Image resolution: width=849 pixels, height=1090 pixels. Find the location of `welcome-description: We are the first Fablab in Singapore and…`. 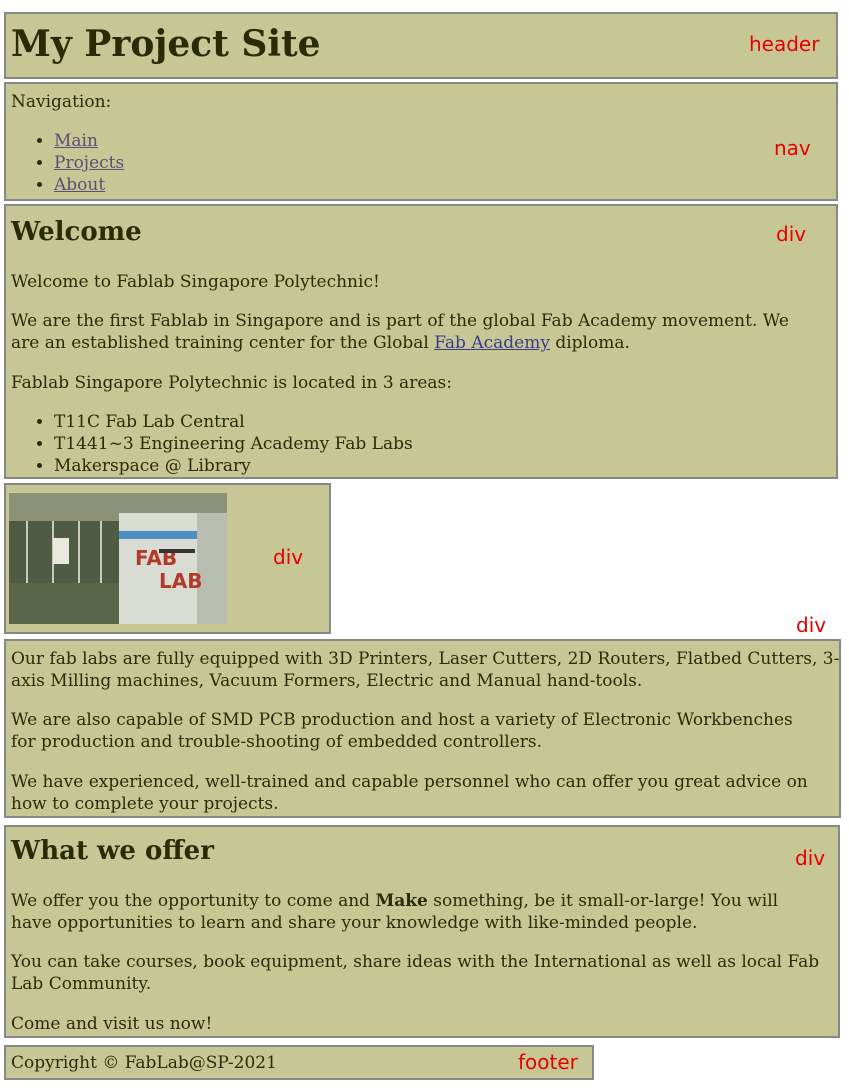

welcome-description: We are the first Fablab in Singapore and… is located at coordinates (416, 332).